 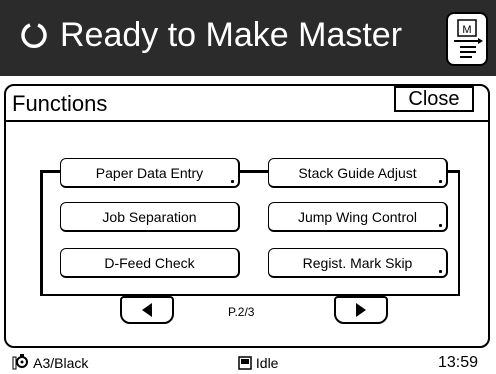 I want to click on drum-status: A3/Black, so click(x=50, y=363).